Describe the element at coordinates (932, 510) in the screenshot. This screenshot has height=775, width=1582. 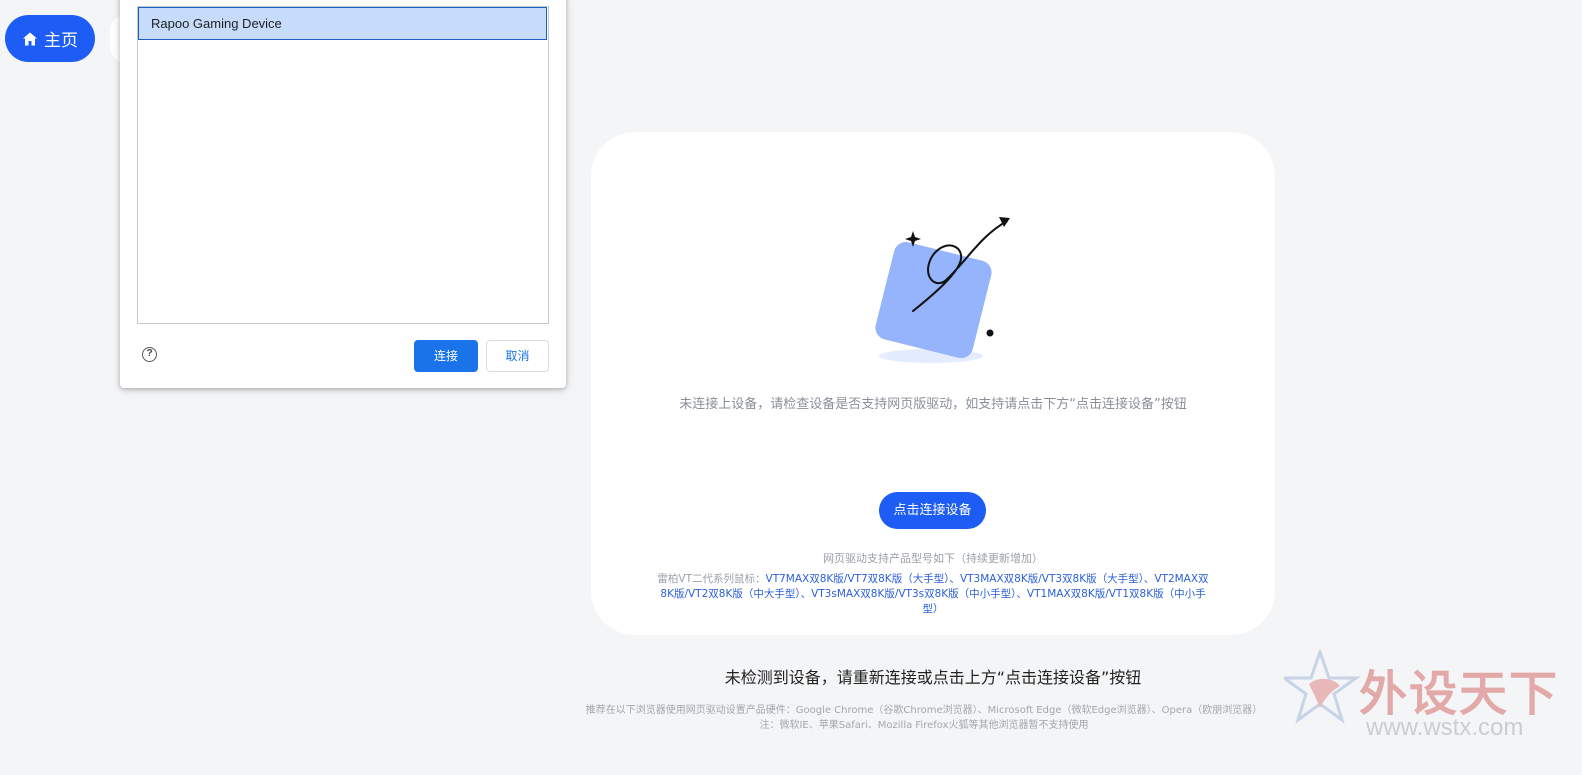
I see `connect-device-button: 点击连接设备` at that location.